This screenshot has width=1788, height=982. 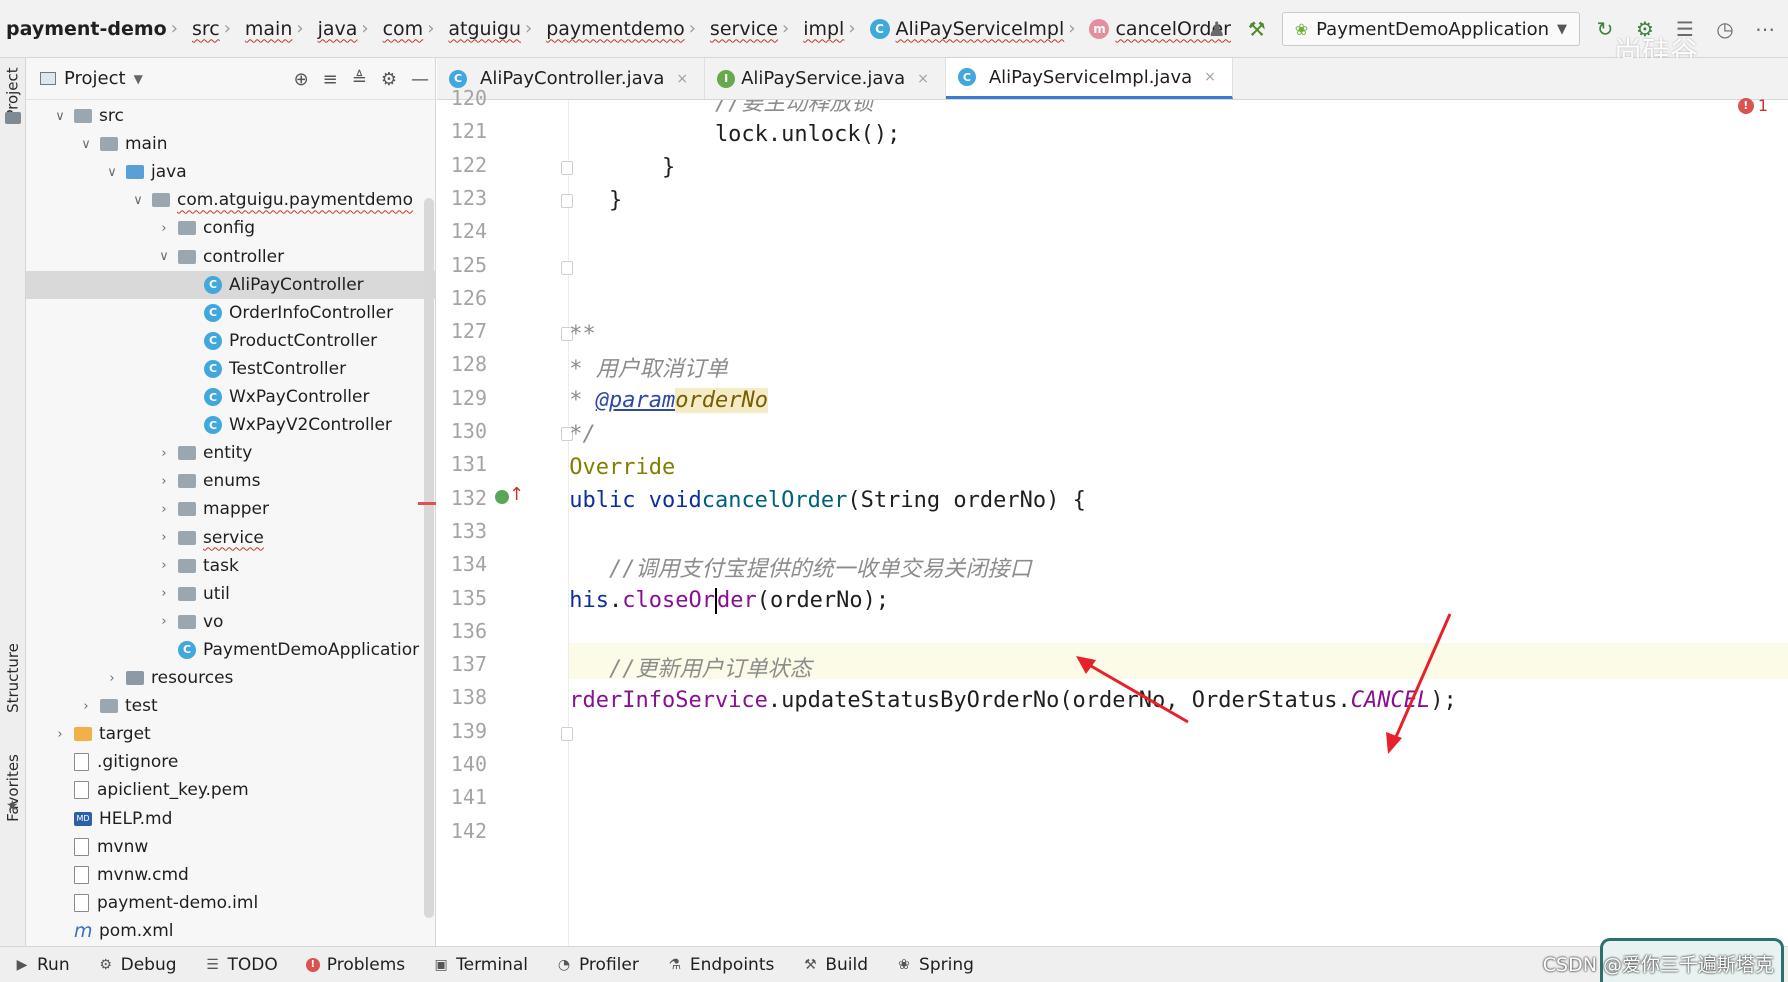 What do you see at coordinates (1089, 78) in the screenshot?
I see `editor-tab: C AliPayServiceImpl.java ×` at bounding box center [1089, 78].